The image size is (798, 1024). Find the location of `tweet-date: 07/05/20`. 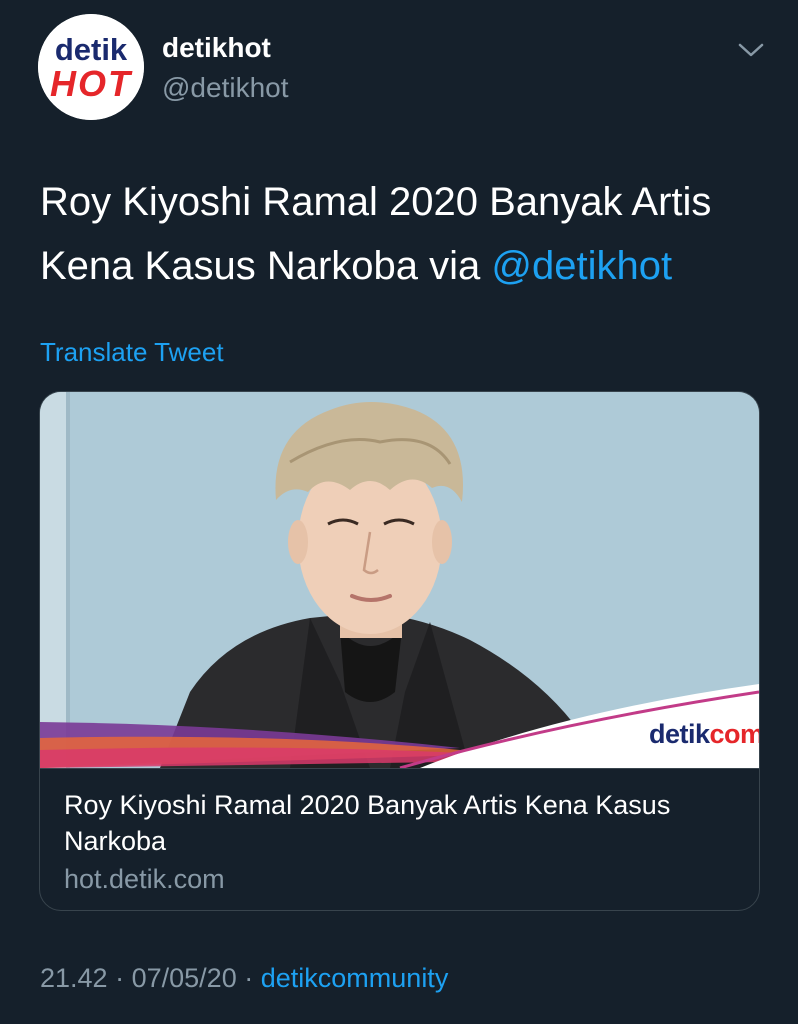

tweet-date: 07/05/20 is located at coordinates (184, 978).